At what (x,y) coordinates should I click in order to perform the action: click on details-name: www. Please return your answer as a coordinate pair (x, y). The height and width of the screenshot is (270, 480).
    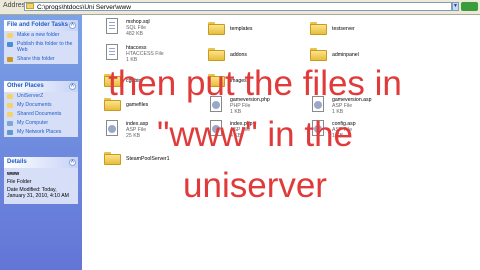
    Looking at the image, I should click on (13, 174).